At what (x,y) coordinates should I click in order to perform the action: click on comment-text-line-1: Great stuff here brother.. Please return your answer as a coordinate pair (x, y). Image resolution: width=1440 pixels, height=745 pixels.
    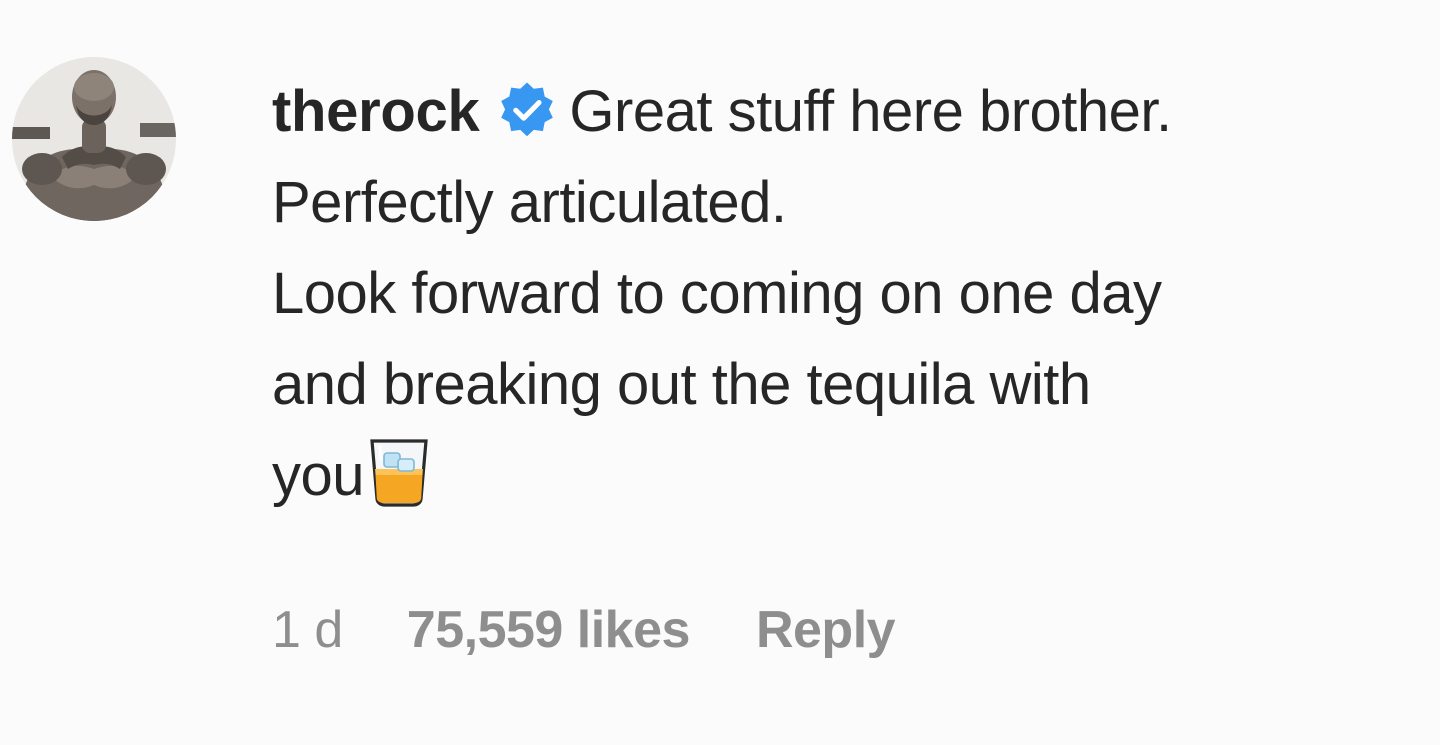
    Looking at the image, I should click on (870, 111).